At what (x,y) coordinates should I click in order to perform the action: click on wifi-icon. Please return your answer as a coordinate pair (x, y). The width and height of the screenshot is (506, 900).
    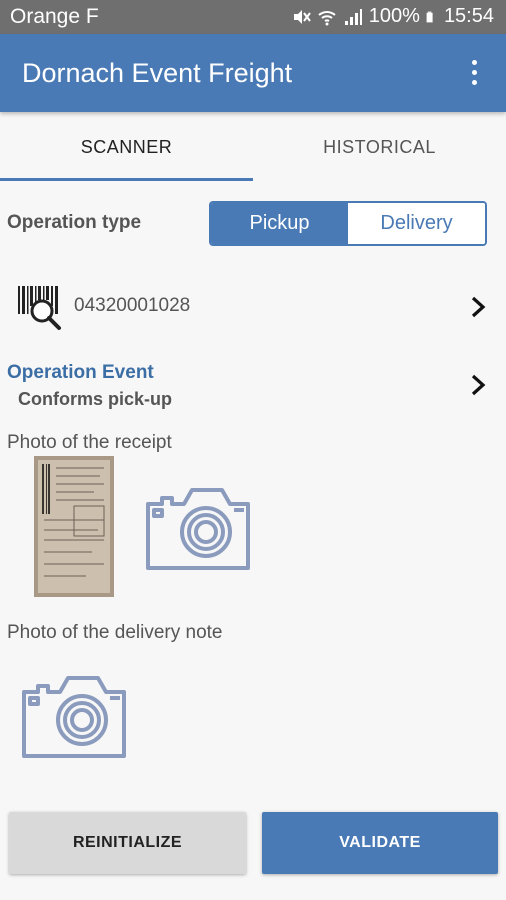
    Looking at the image, I should click on (327, 17).